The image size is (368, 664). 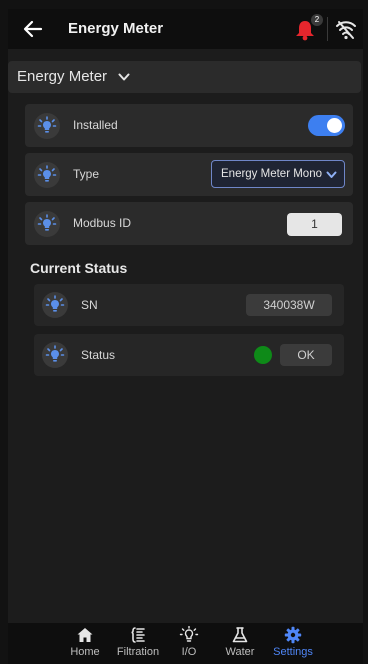 What do you see at coordinates (346, 30) in the screenshot?
I see `wifi-off-icon` at bounding box center [346, 30].